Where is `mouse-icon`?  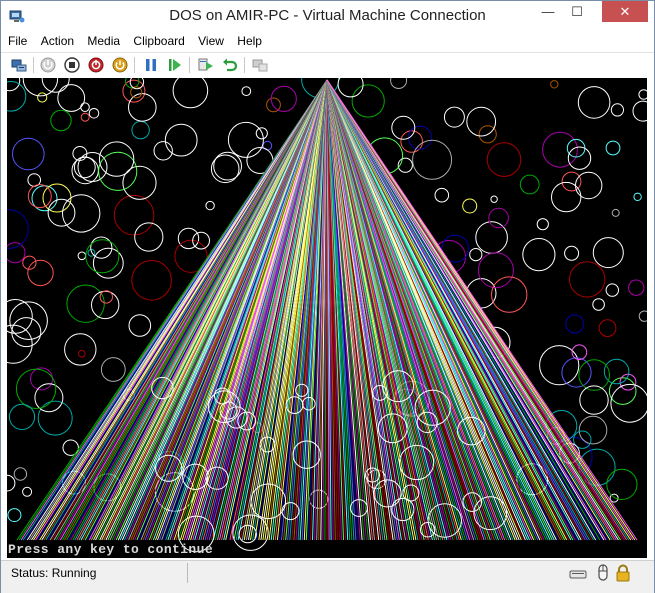
mouse-icon is located at coordinates (603, 572).